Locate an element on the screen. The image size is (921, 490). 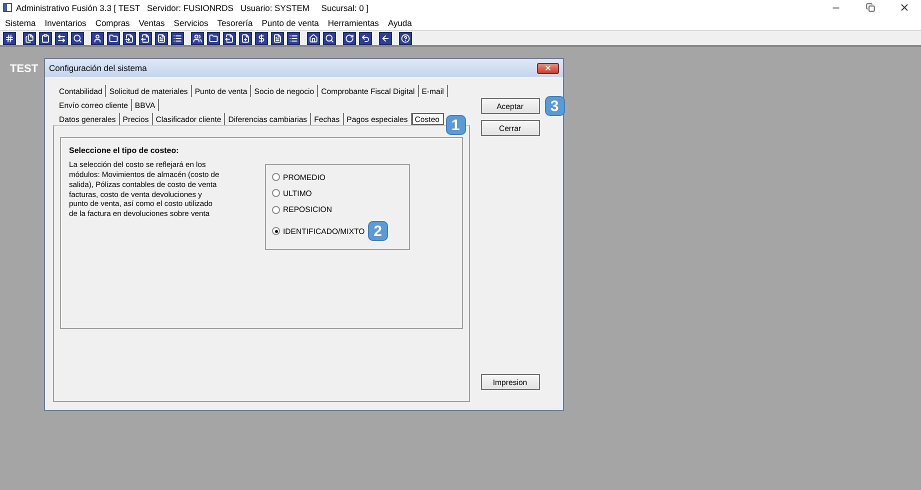
menu-item: Inventarios is located at coordinates (65, 23).